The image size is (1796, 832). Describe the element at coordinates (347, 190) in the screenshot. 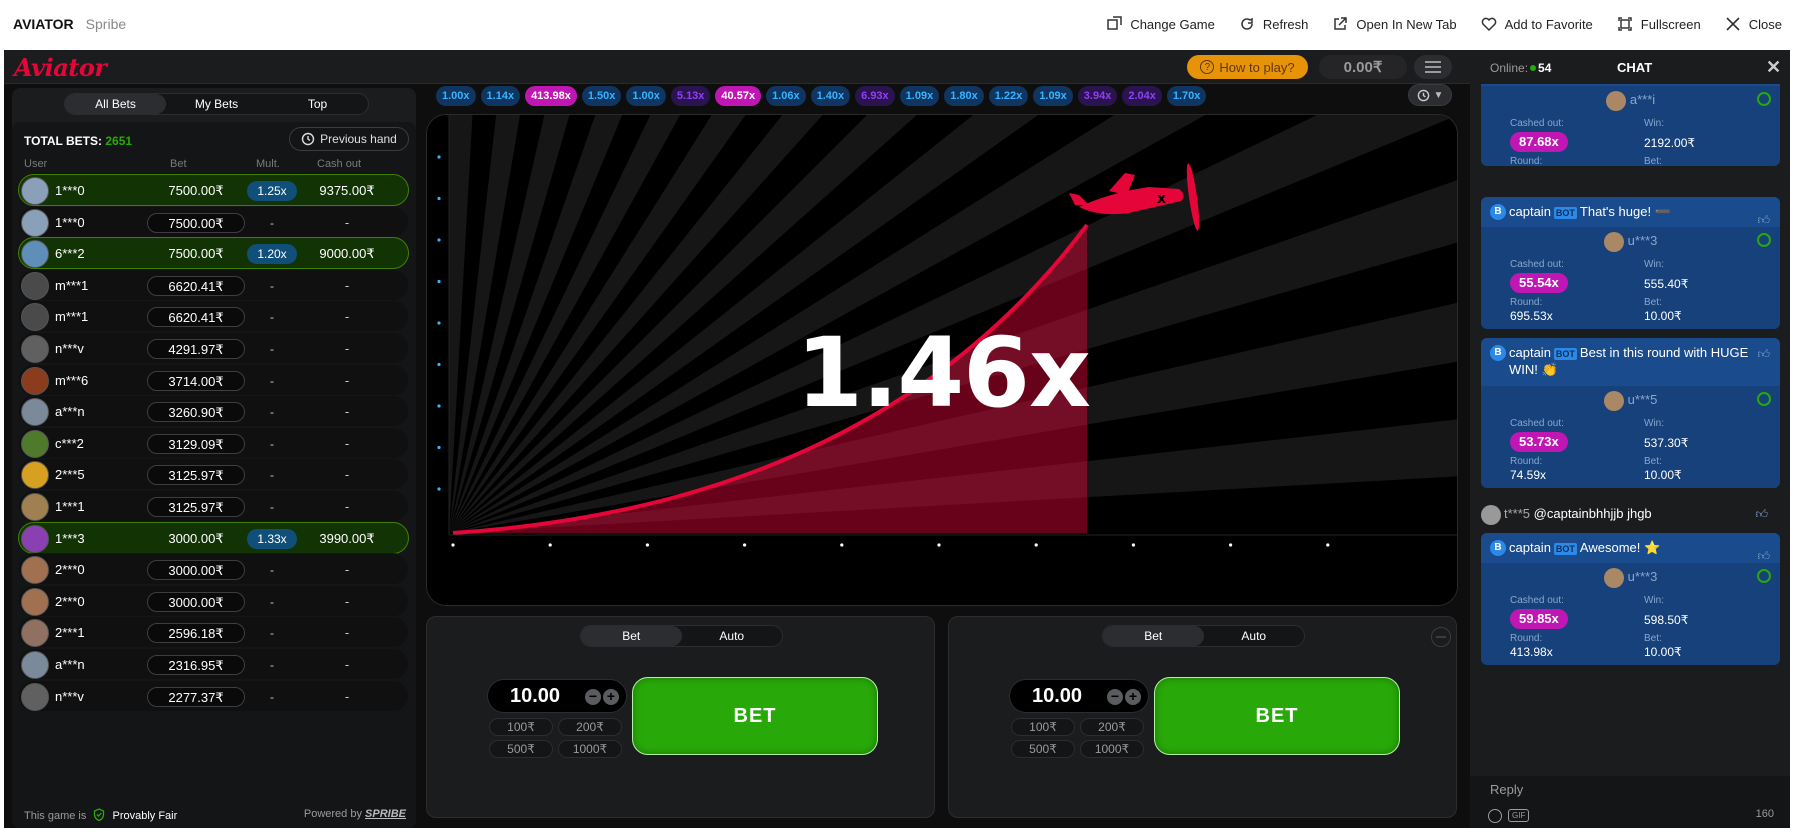

I see `bet-cashout: 9375.00₹` at that location.